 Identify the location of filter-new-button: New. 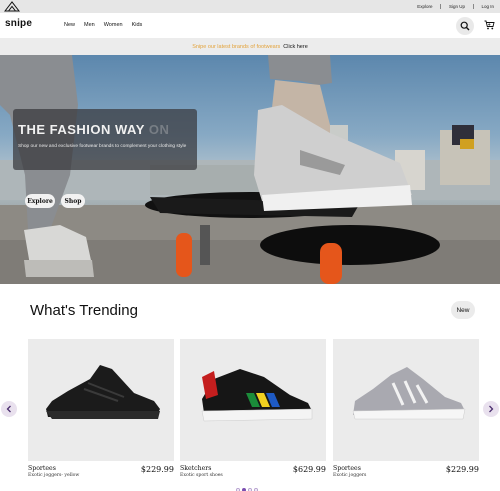
(463, 310).